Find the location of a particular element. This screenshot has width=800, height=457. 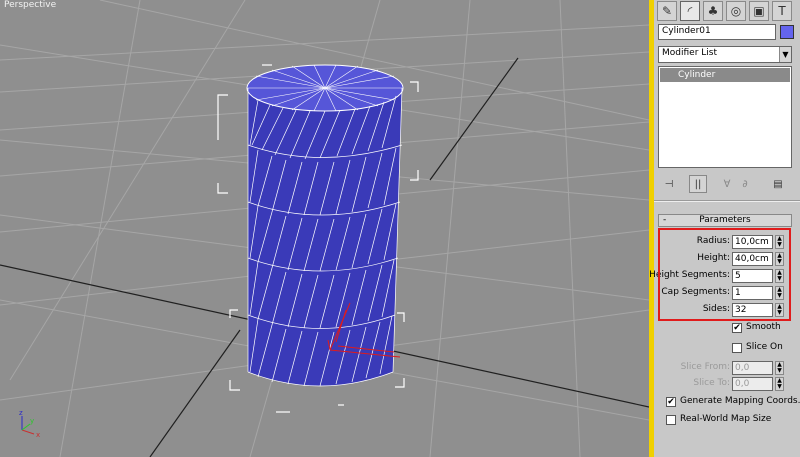

hierarchy-icon: ♣ is located at coordinates (713, 11).